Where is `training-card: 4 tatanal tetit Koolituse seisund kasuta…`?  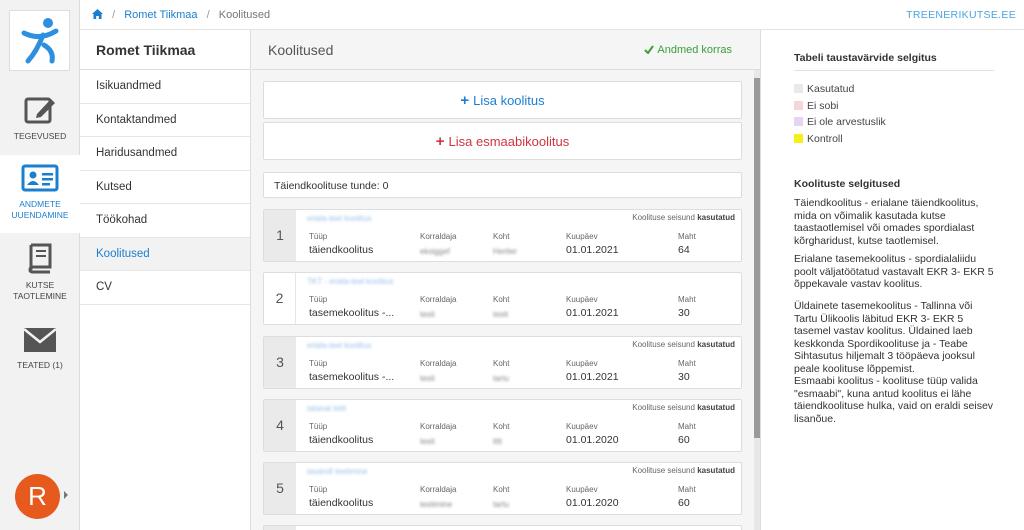
training-card: 4 tatanal tetit Koolituse seisund kasuta… is located at coordinates (502, 425).